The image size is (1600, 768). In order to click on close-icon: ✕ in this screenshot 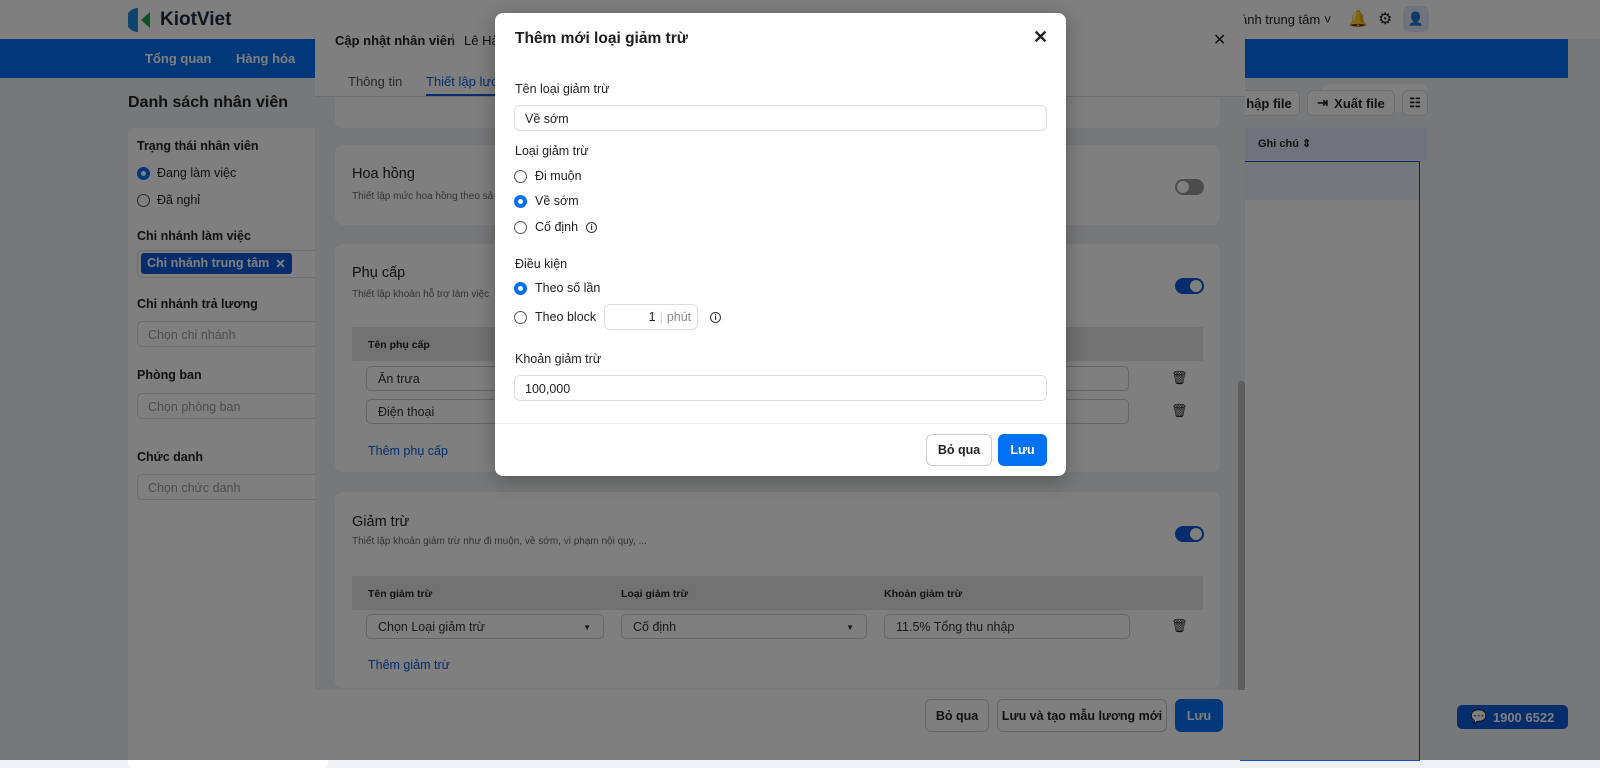, I will do `click(1040, 37)`.